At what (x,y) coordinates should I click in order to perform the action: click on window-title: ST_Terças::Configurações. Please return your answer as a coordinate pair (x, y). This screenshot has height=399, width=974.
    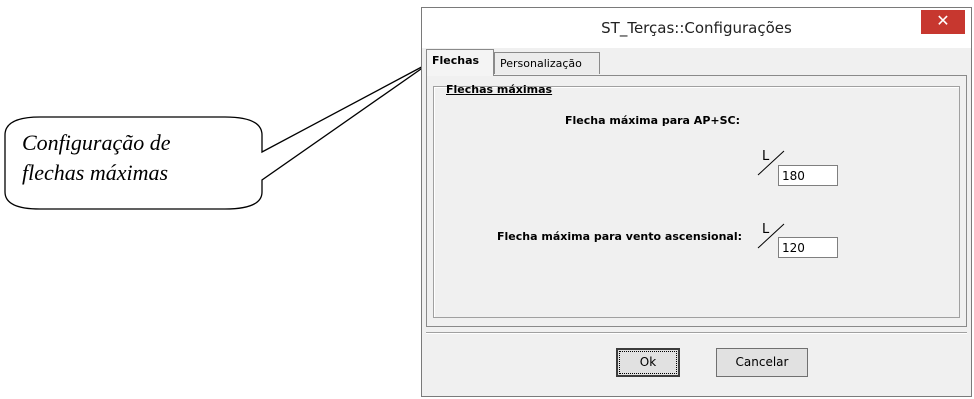
    Looking at the image, I should click on (696, 28).